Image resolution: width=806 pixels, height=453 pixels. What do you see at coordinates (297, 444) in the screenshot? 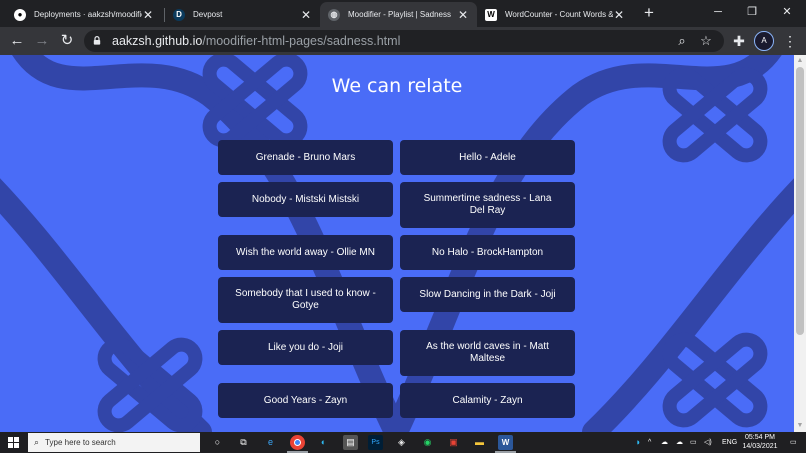
I see `chrome-icon` at bounding box center [297, 444].